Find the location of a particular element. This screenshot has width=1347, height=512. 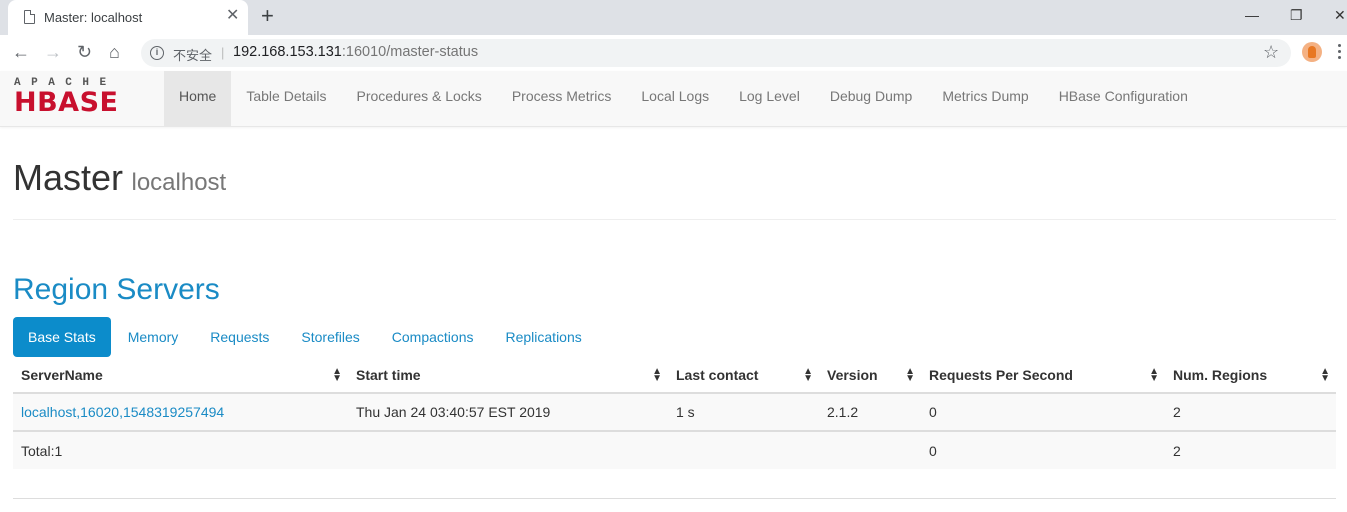

server-name-cell: localhost,16020,1548319257494 is located at coordinates (180, 411).